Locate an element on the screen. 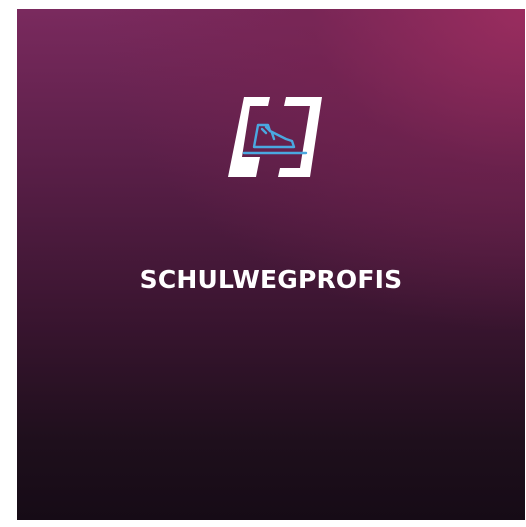 This screenshot has width=526, height=527. app-title: SCHULWEGPROFIS is located at coordinates (271, 279).